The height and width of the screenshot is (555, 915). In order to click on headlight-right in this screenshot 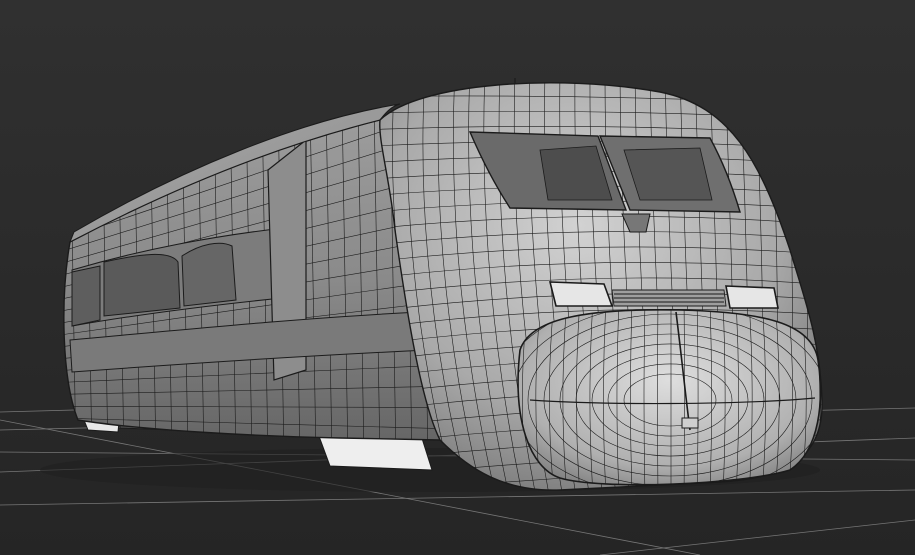, I will do `click(752, 297)`.